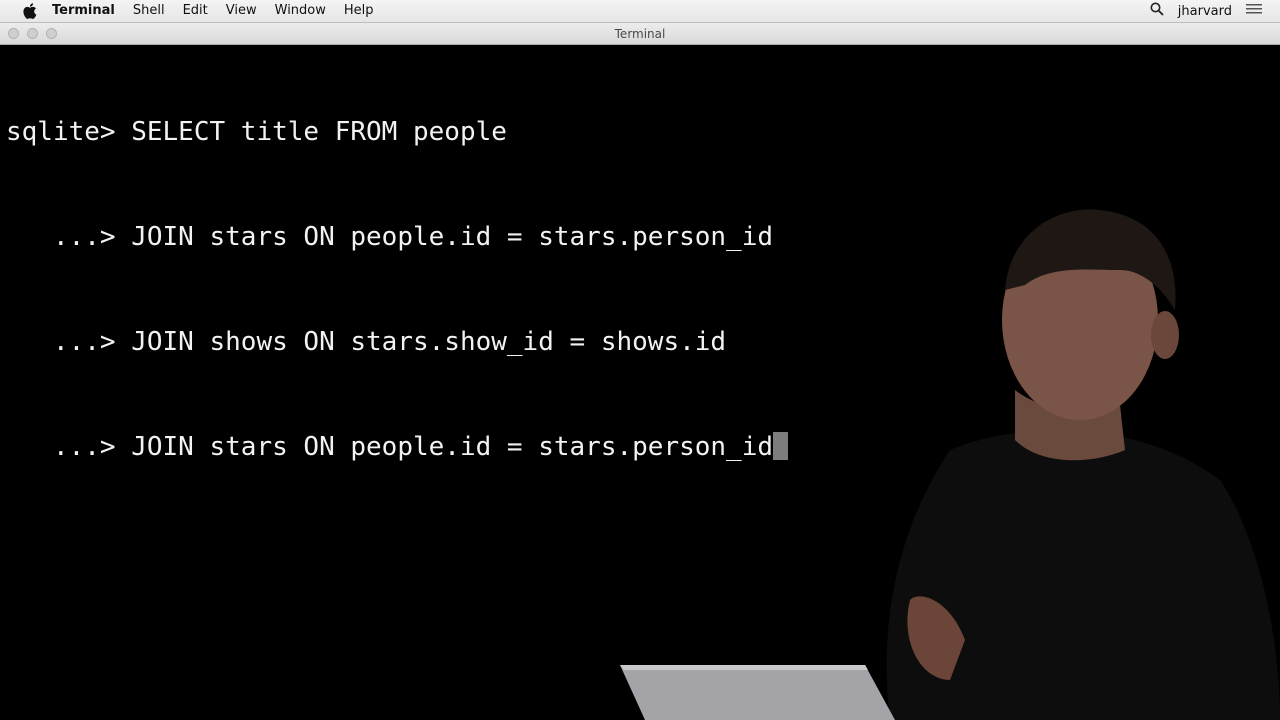 The height and width of the screenshot is (720, 1280). Describe the element at coordinates (51, 33) in the screenshot. I see `zoom-button` at that location.